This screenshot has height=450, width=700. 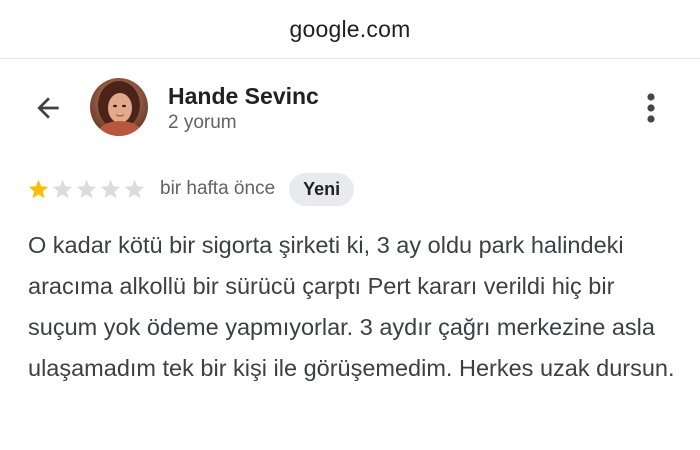 I want to click on more-vert-icon, so click(x=651, y=108).